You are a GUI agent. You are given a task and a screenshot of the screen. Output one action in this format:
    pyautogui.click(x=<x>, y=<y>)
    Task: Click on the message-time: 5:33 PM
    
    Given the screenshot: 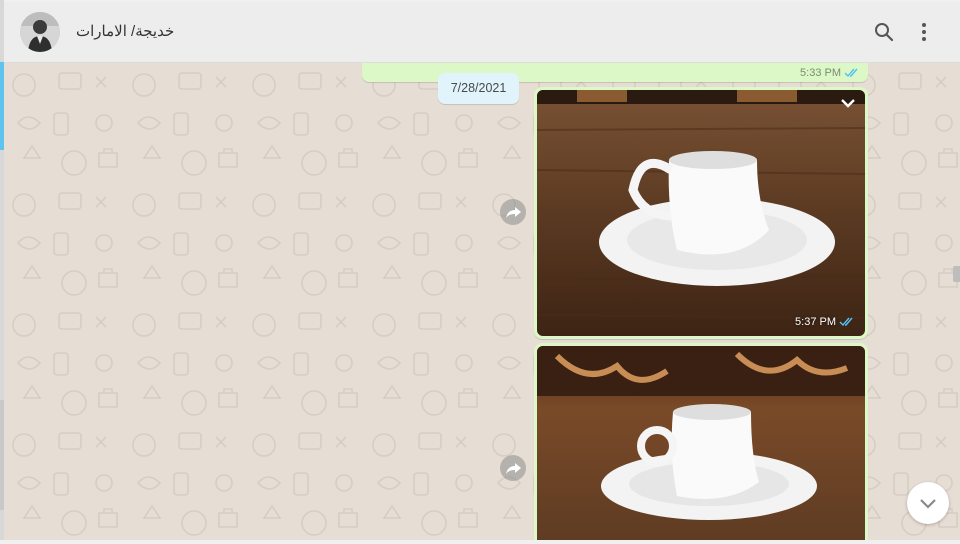 What is the action you would take?
    pyautogui.click(x=820, y=73)
    